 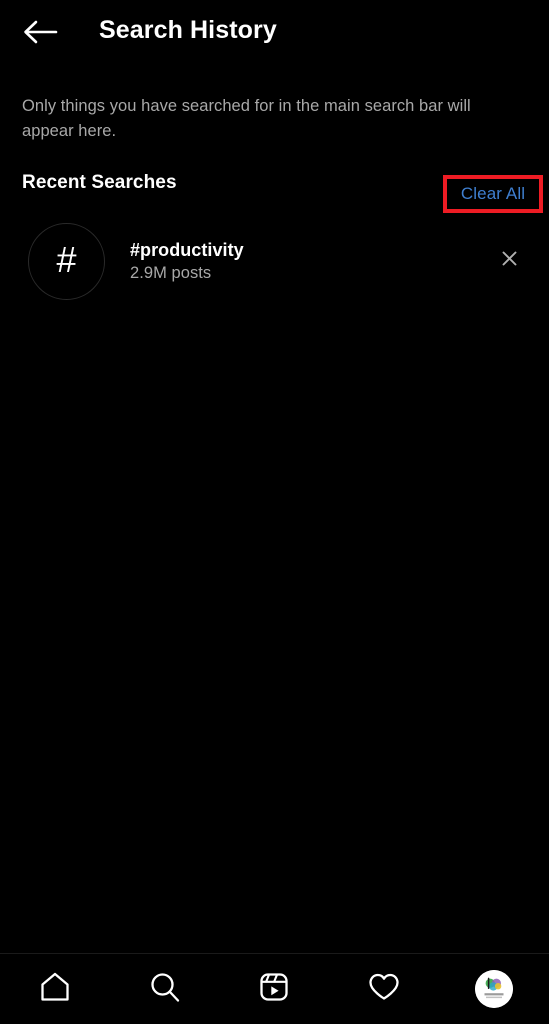 What do you see at coordinates (310, 261) in the screenshot?
I see `list-item-text: #productivity 2.9M posts` at bounding box center [310, 261].